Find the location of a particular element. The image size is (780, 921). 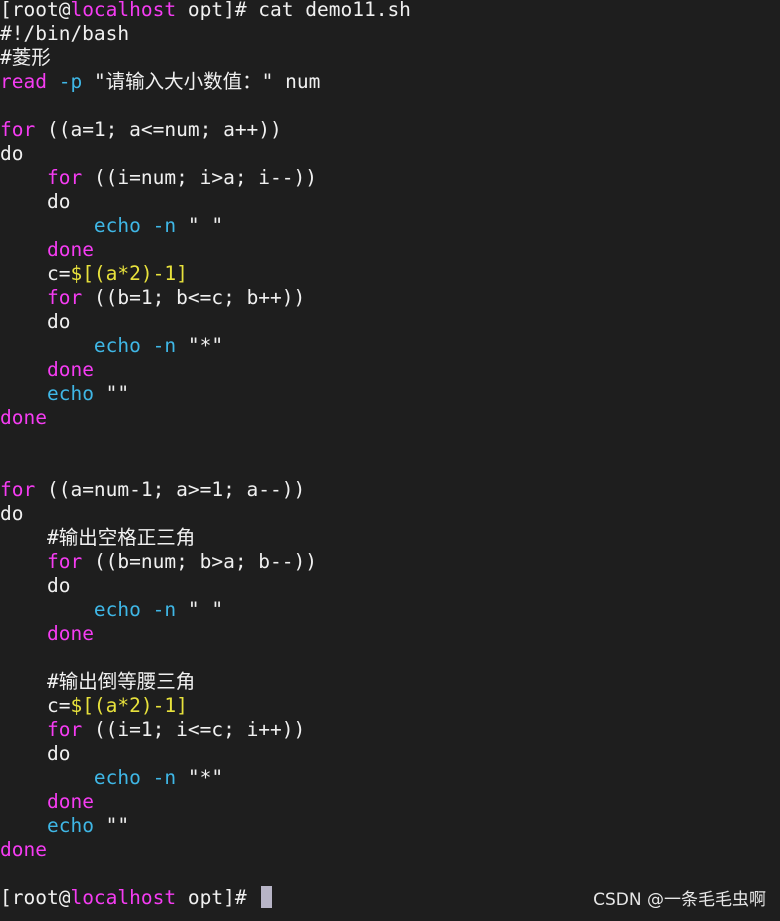

terminal-line: for ((i=num; i>a; i--)) is located at coordinates (158, 178).